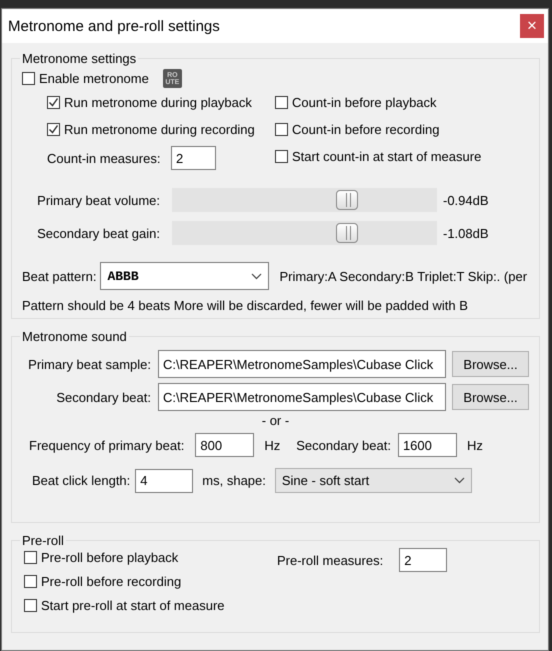  Describe the element at coordinates (245, 305) in the screenshot. I see `pattern-note: Pattern should be 4 beats More will be discarded, fewer will be padded with B` at that location.